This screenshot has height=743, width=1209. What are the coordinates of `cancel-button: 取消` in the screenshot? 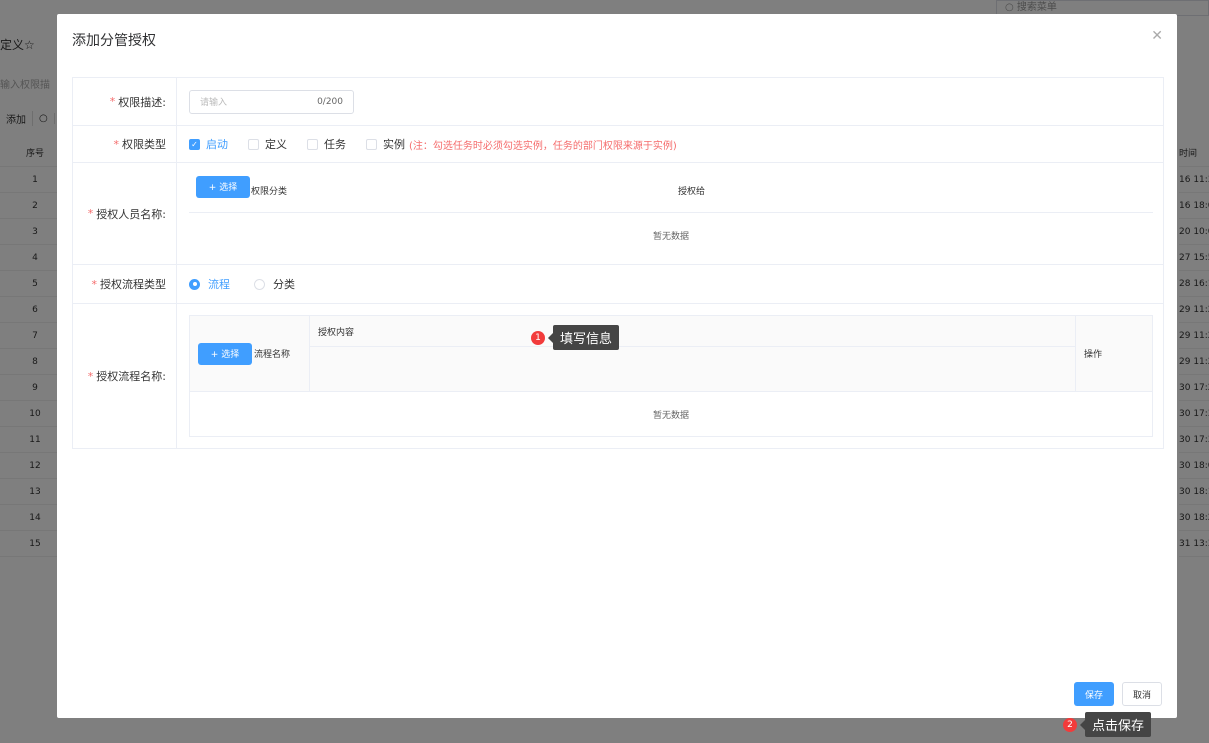 It's located at (1142, 694).